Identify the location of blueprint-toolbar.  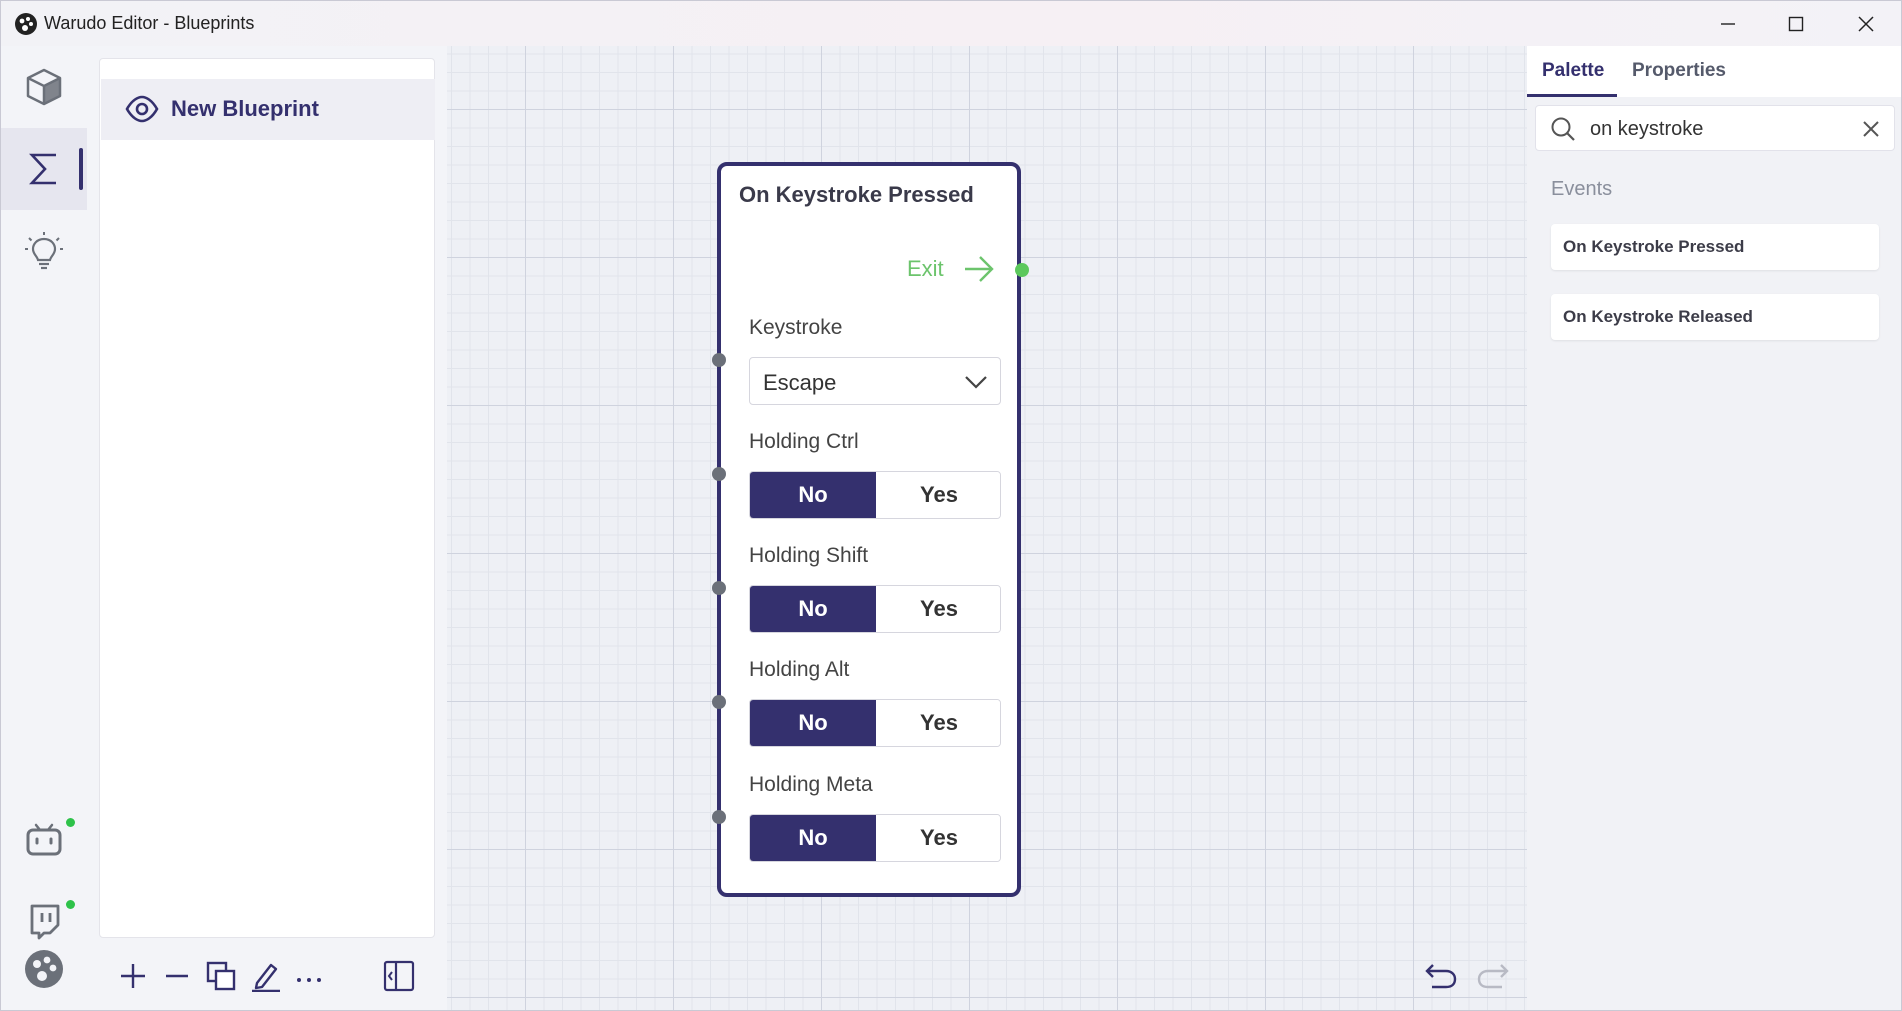
(267, 976).